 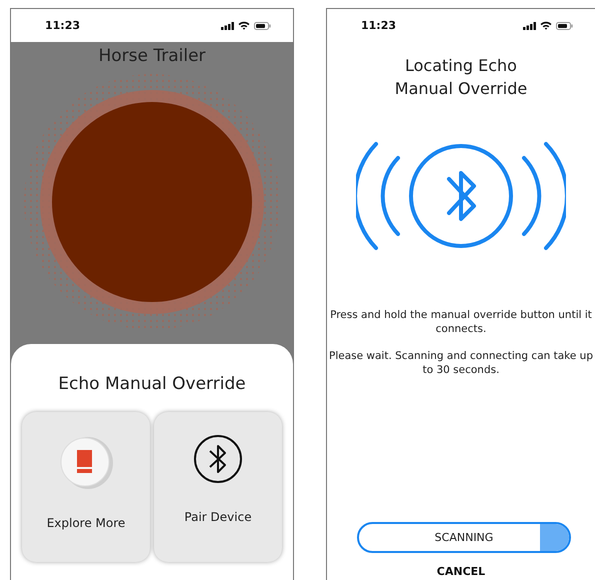 I want to click on cancel-button: CANCEL, so click(x=461, y=571).